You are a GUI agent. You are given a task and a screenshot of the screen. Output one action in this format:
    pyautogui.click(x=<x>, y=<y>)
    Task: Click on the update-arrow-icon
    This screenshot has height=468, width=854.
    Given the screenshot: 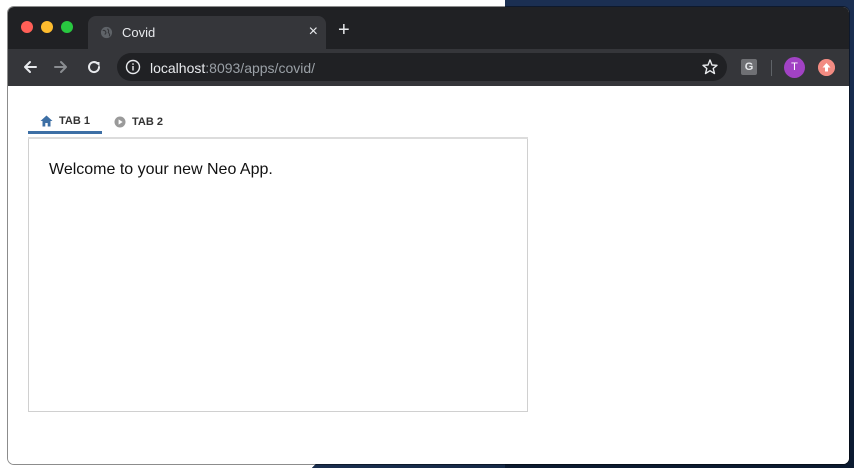 What is the action you would take?
    pyautogui.click(x=826, y=67)
    